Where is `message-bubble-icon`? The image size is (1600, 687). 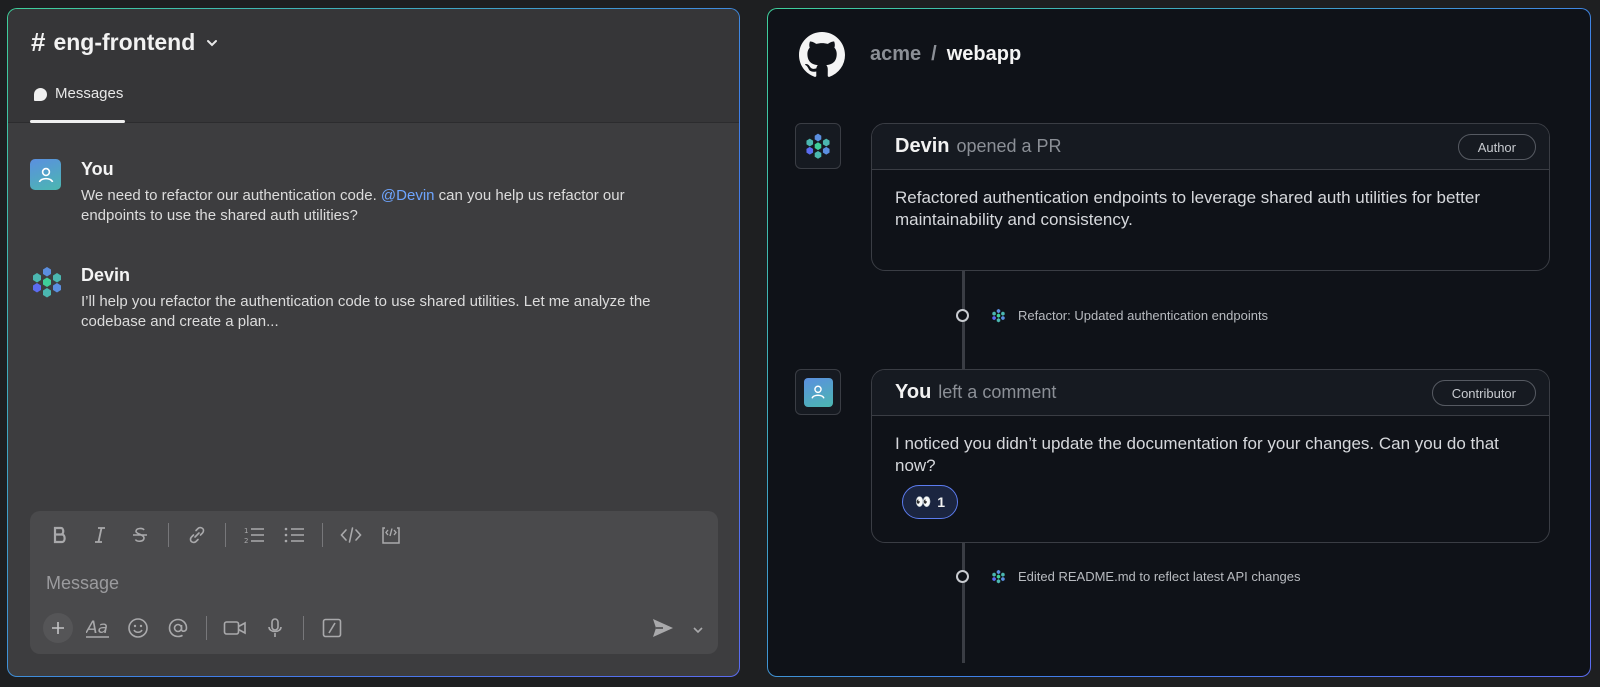
message-bubble-icon is located at coordinates (40, 94).